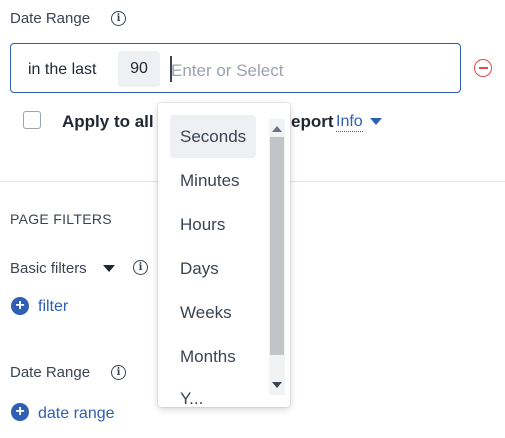 Image resolution: width=505 pixels, height=438 pixels. I want to click on apply-to-all-checkbox, so click(32, 120).